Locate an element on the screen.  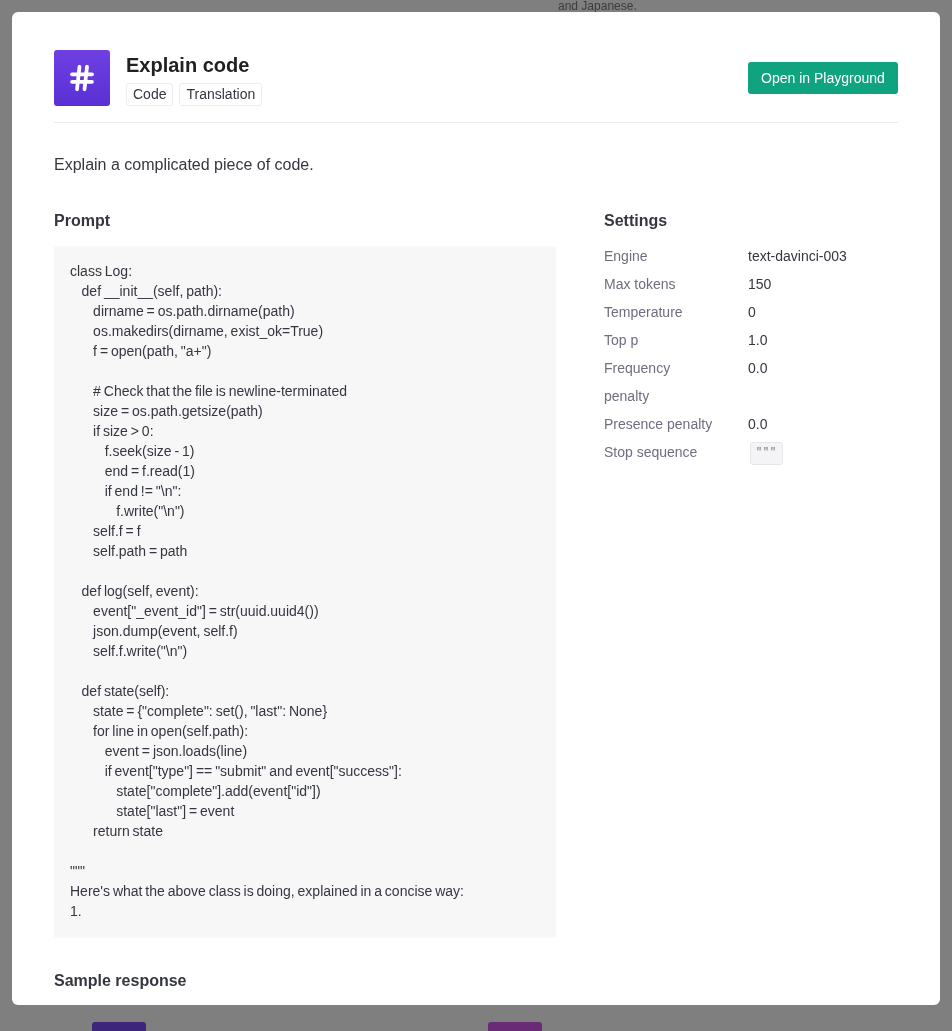
setting-value: text-davinci-003 is located at coordinates (798, 256).